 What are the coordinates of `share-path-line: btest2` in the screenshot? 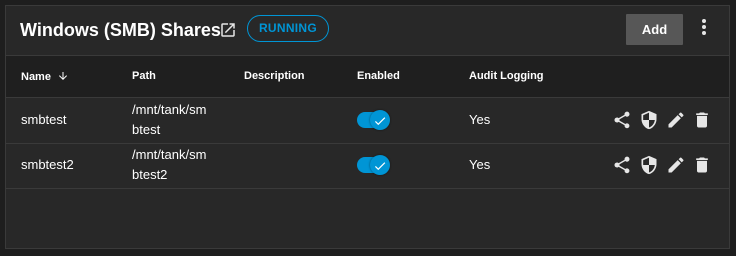 It's located at (150, 174).